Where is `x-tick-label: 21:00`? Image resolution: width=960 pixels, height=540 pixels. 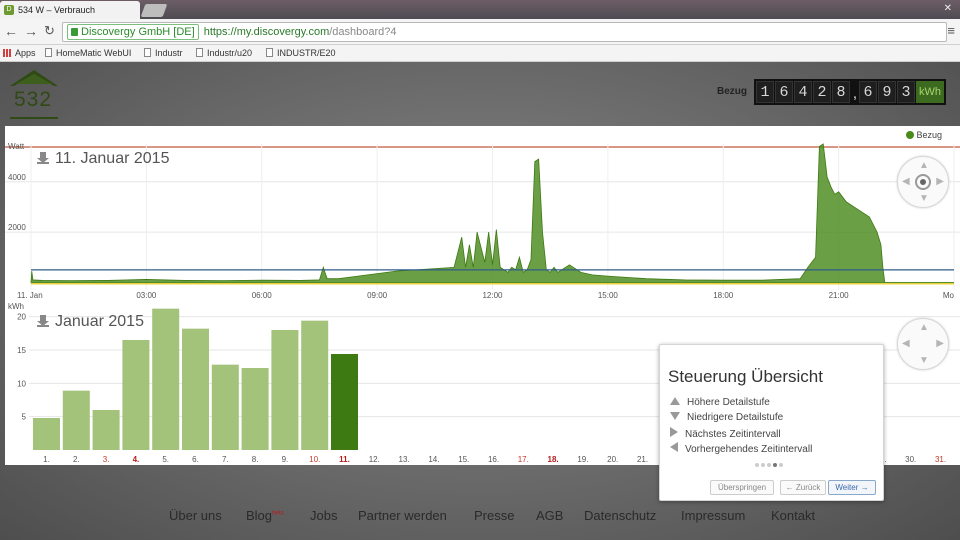
x-tick-label: 21:00 is located at coordinates (839, 295).